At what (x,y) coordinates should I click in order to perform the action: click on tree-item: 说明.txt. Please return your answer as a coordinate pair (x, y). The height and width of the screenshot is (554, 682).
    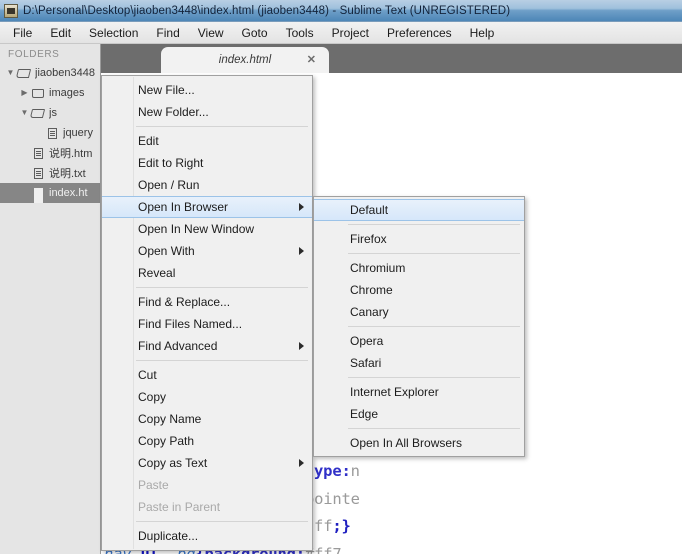
    Looking at the image, I should click on (50, 173).